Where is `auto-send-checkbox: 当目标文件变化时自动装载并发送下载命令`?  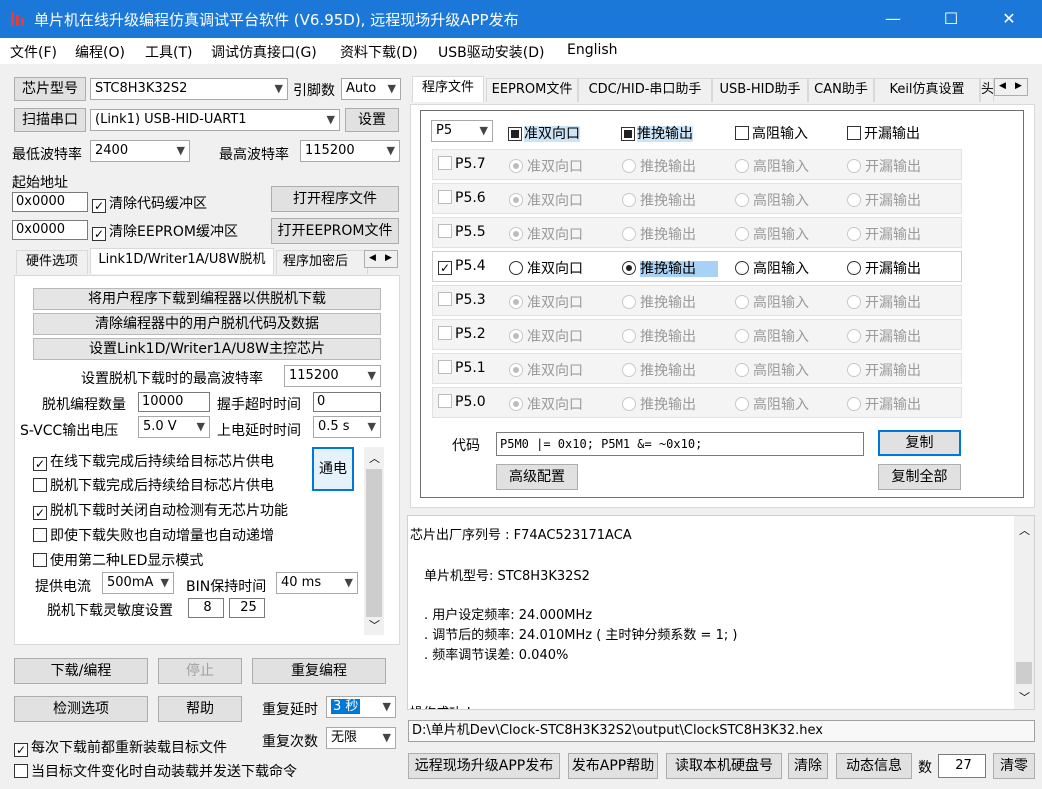 auto-send-checkbox: 当目标文件变化时自动装载并发送下载命令 is located at coordinates (155, 771).